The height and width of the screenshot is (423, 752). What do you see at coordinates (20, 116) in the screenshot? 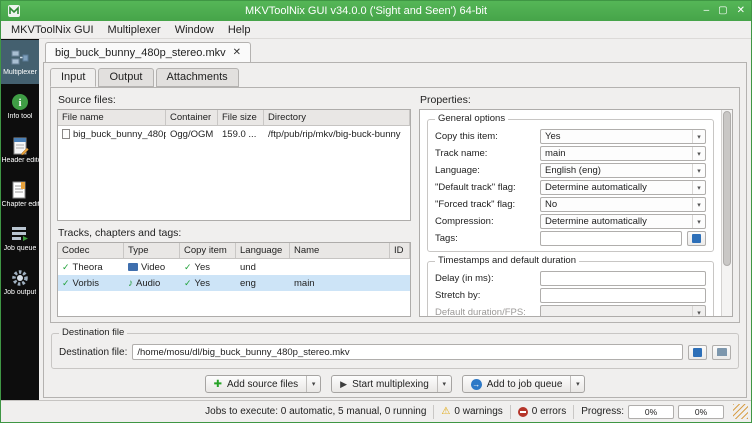
I see `sidebar-item-label: Info tool` at bounding box center [20, 116].